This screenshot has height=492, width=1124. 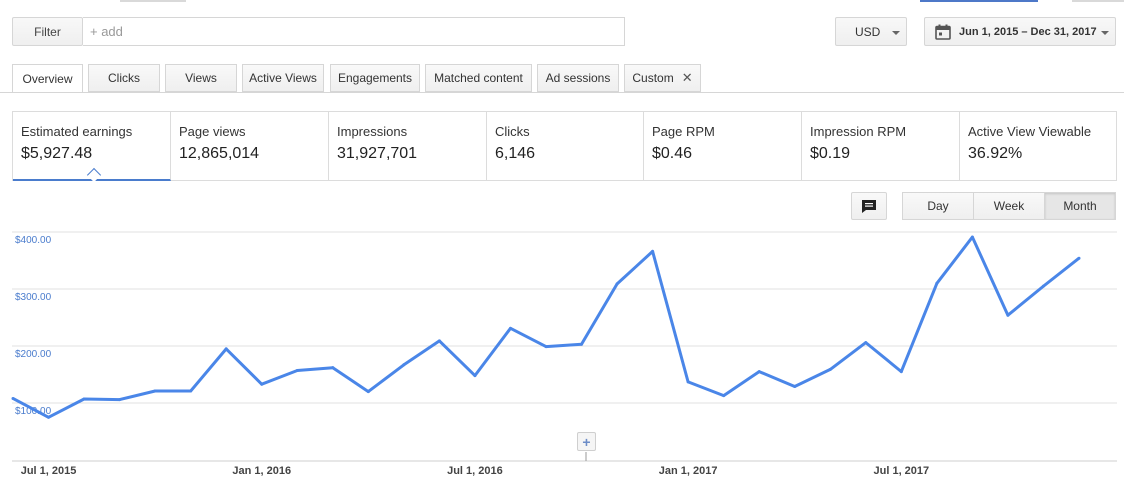 I want to click on filter-button: Filter, so click(x=47, y=31).